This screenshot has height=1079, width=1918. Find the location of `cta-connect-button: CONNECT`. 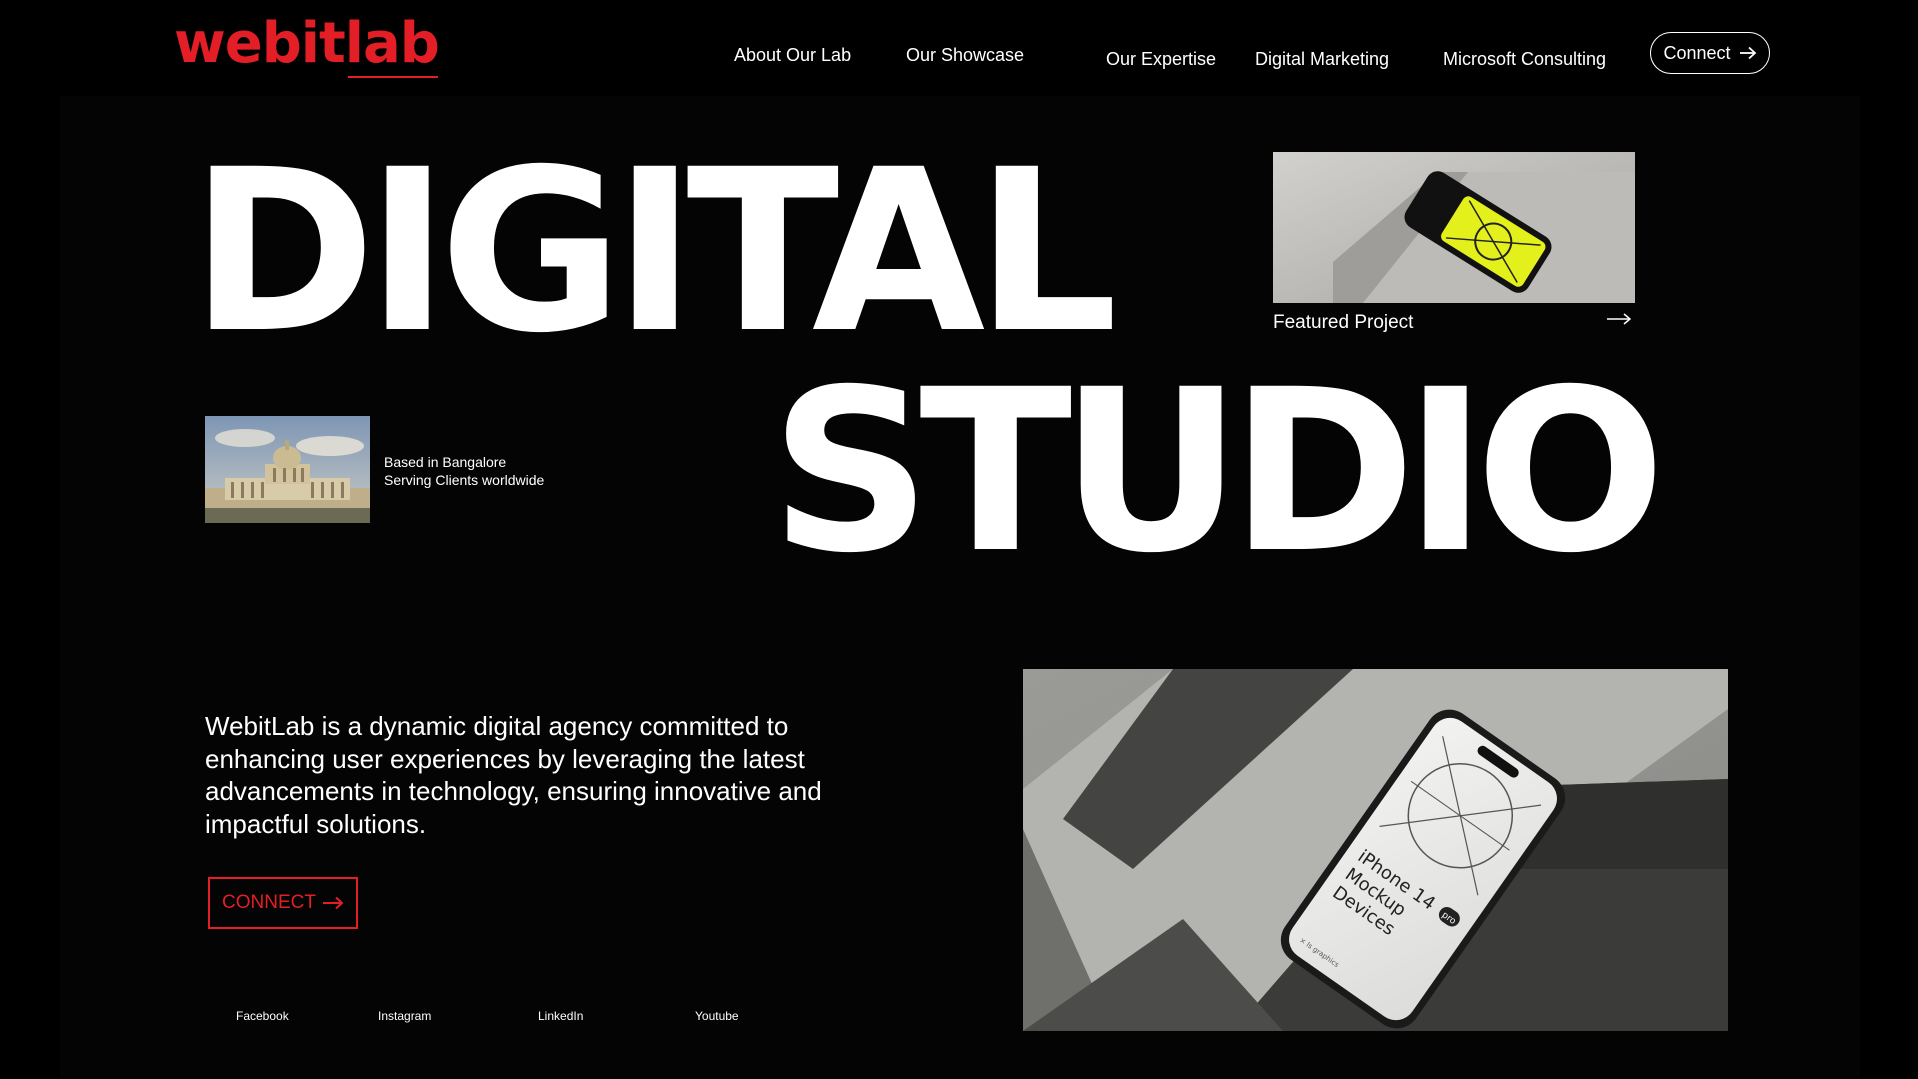

cta-connect-button: CONNECT is located at coordinates (283, 903).